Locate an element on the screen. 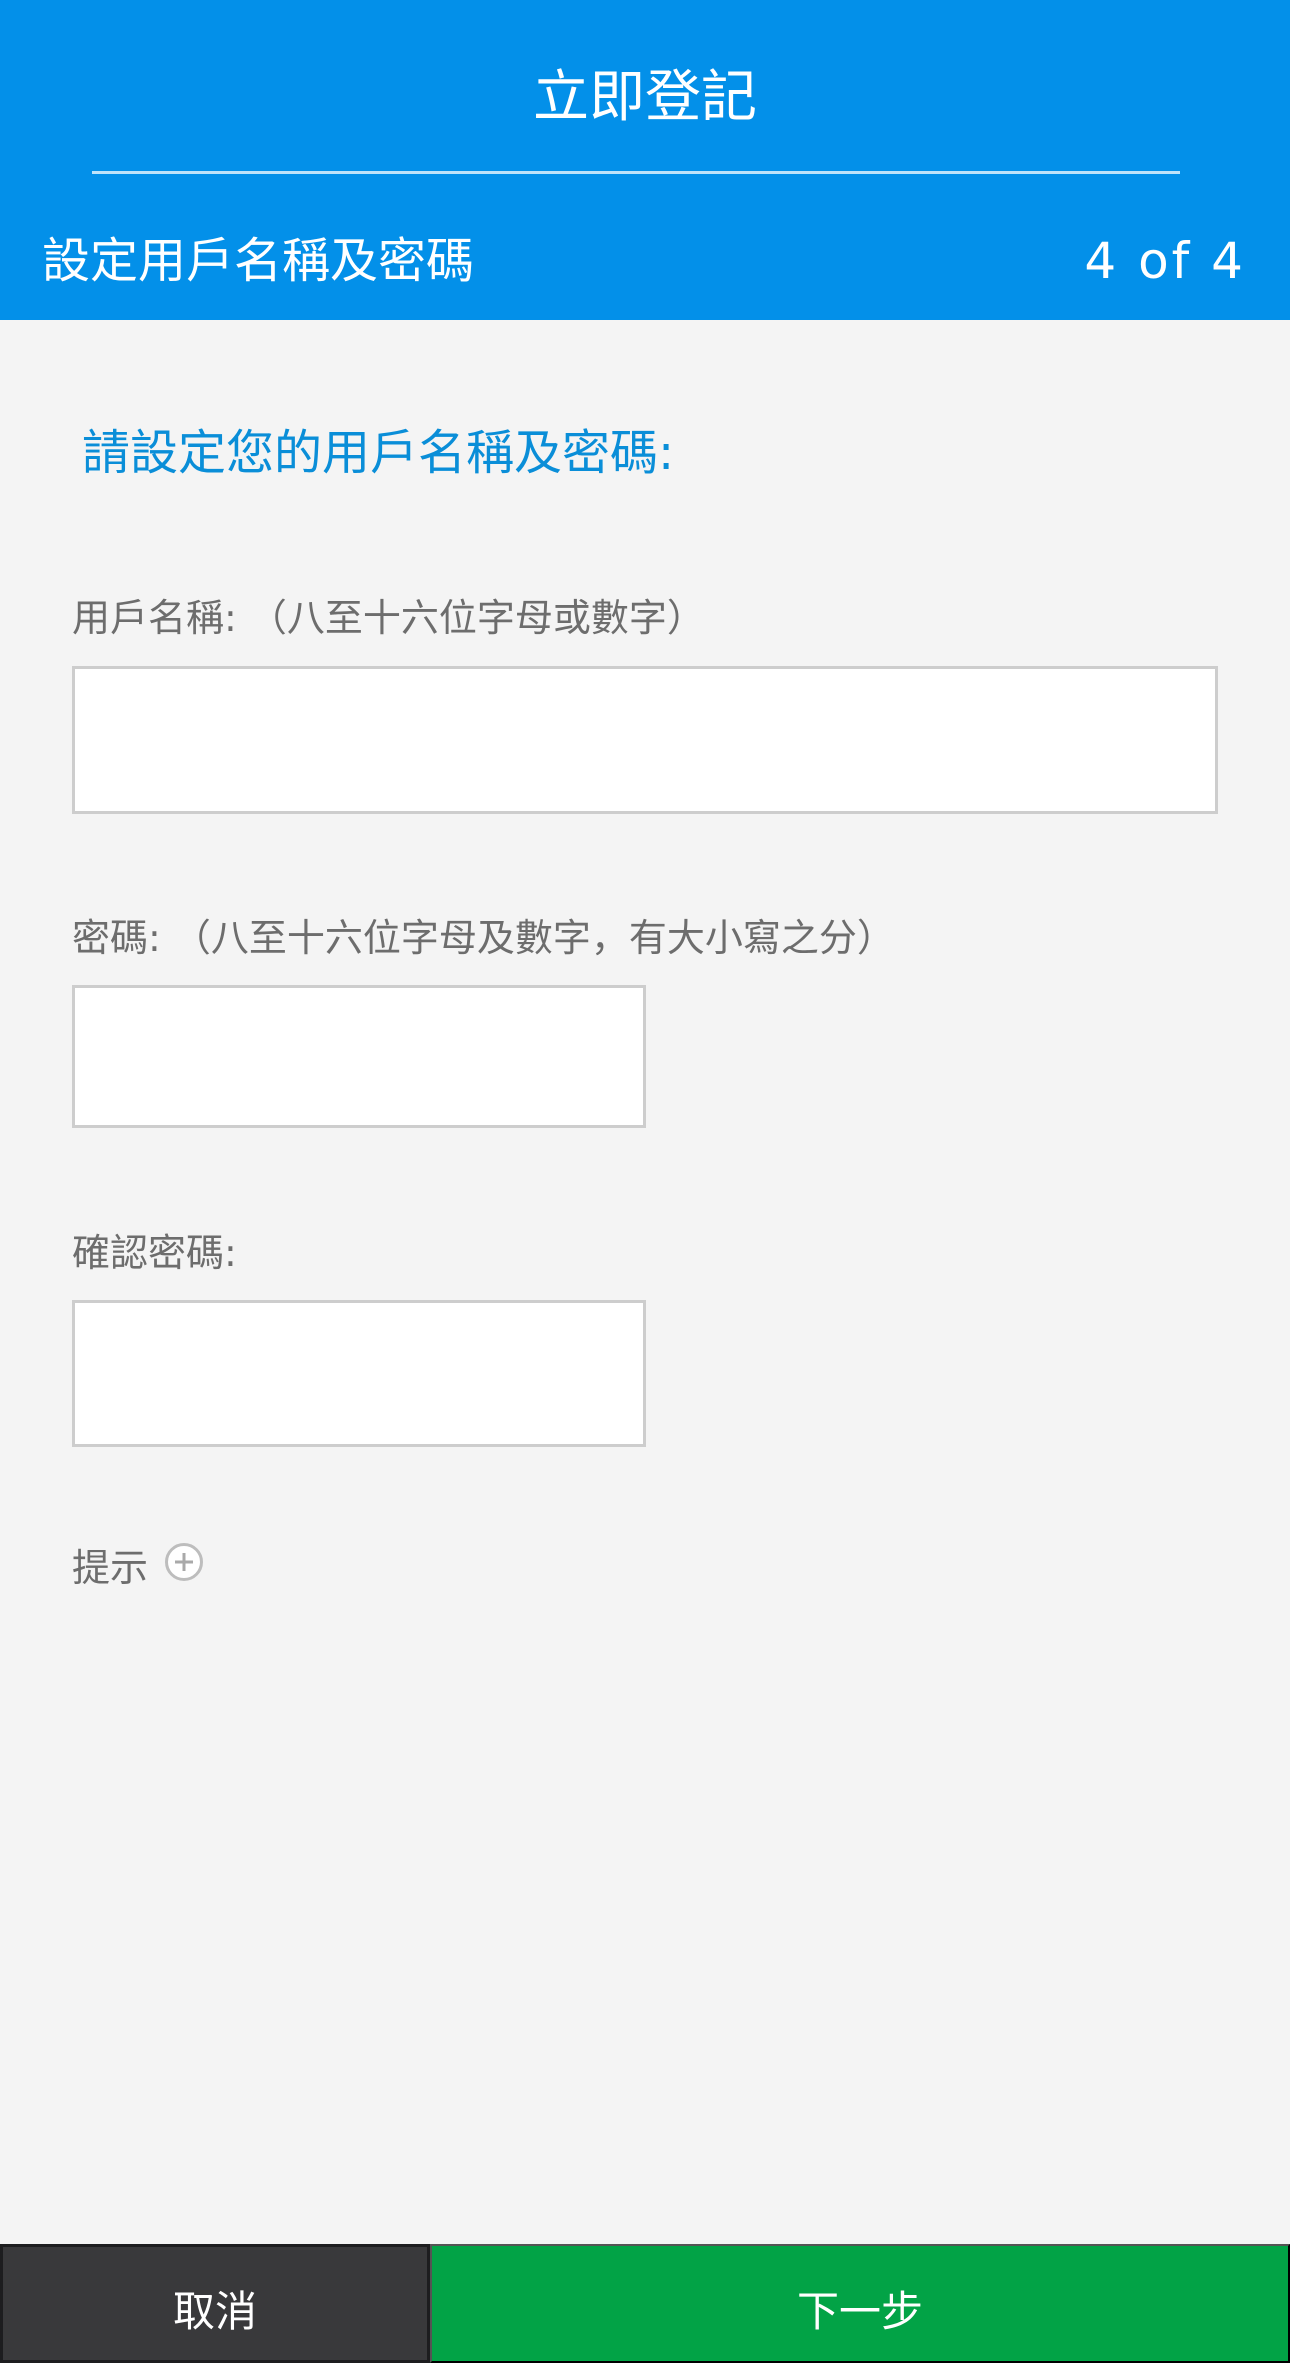  username-label: 用戶名稱: （八至十六位字母或數字） is located at coordinates (388, 618).